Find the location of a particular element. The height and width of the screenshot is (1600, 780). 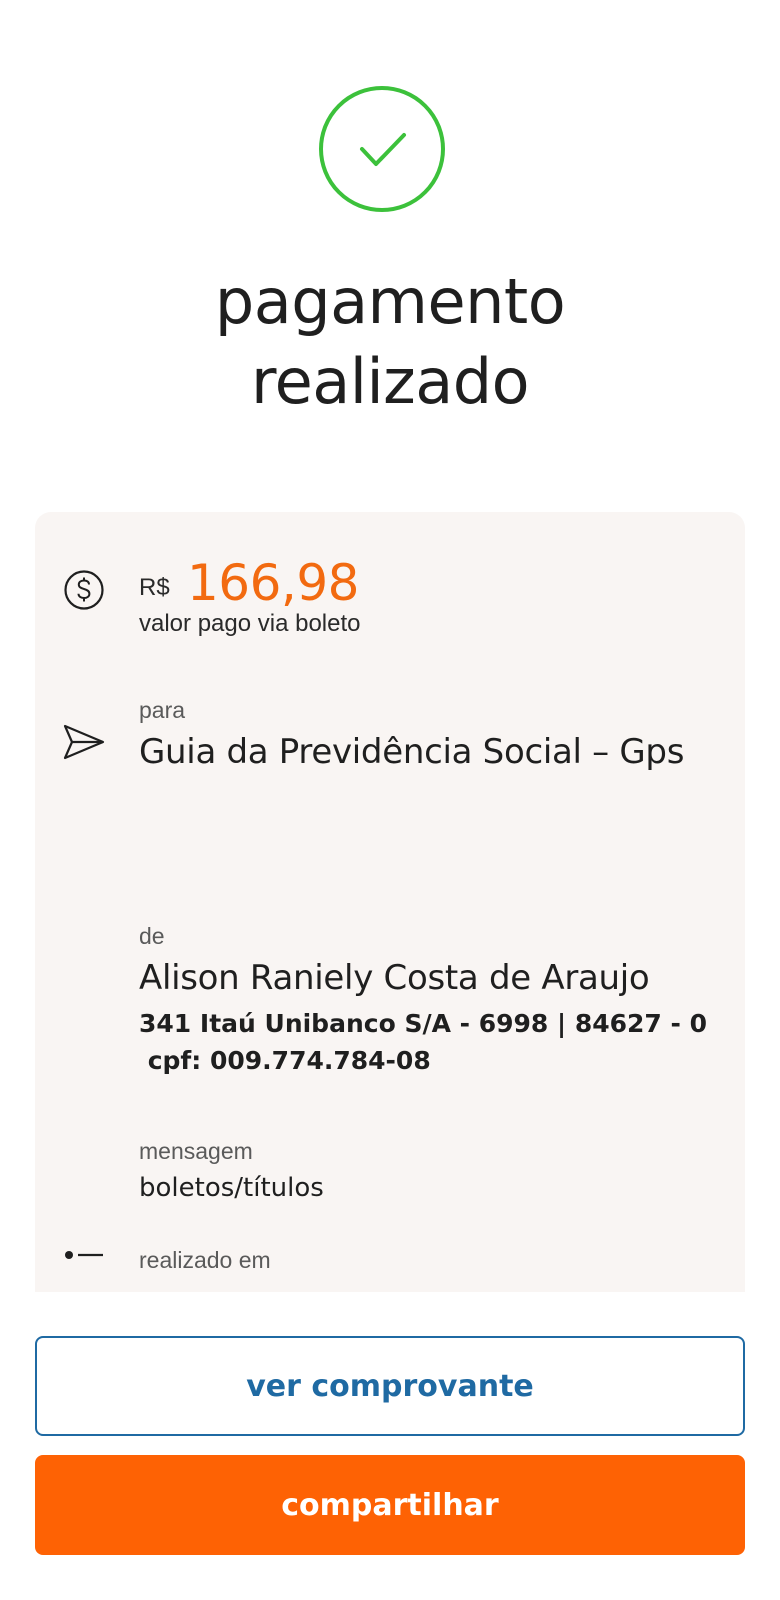

page-title: pagamento realizado is located at coordinates (390, 342).